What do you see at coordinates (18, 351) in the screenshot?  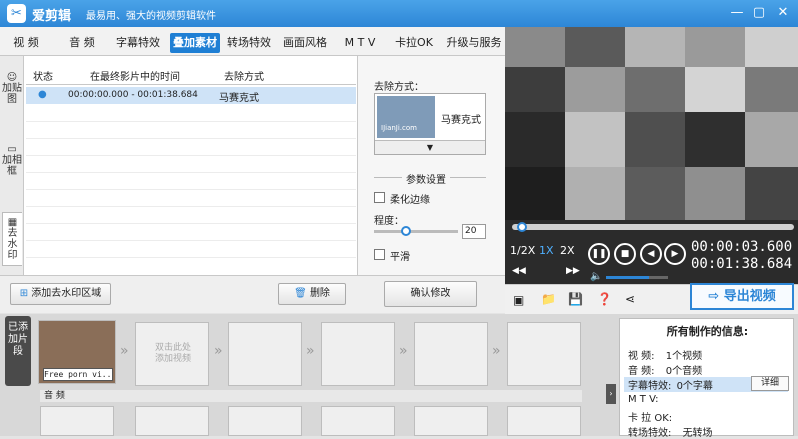 I see `added-clips-tab: 已添加片段` at bounding box center [18, 351].